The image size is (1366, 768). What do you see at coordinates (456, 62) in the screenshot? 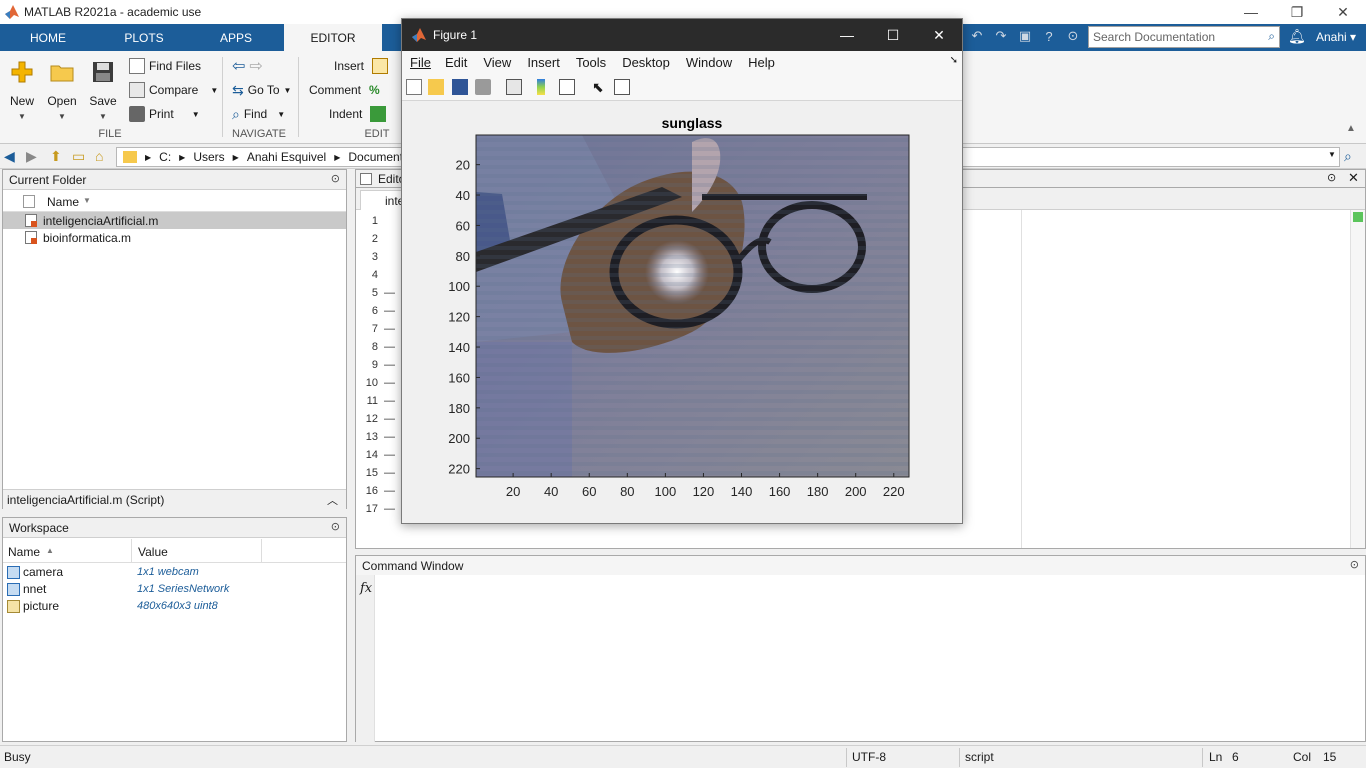
I see `menu-edit: Edit` at bounding box center [456, 62].